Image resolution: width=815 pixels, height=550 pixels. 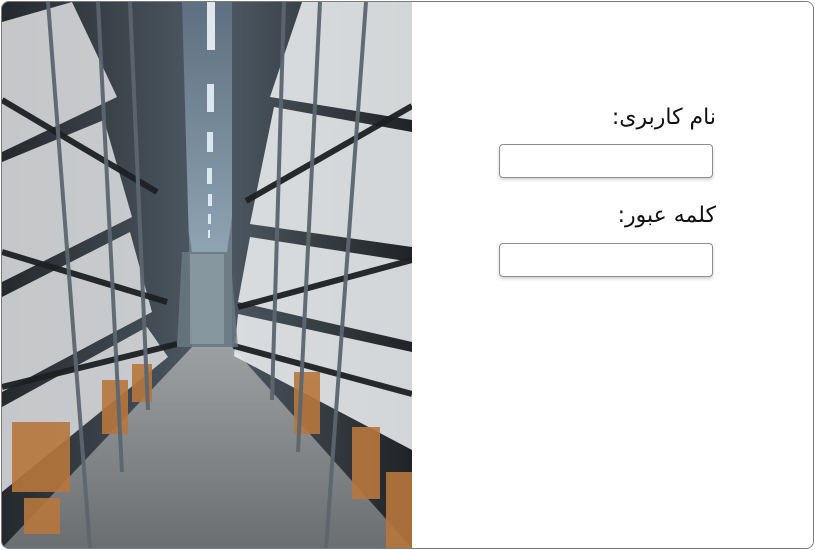 What do you see at coordinates (606, 260) in the screenshot?
I see `password-input` at bounding box center [606, 260].